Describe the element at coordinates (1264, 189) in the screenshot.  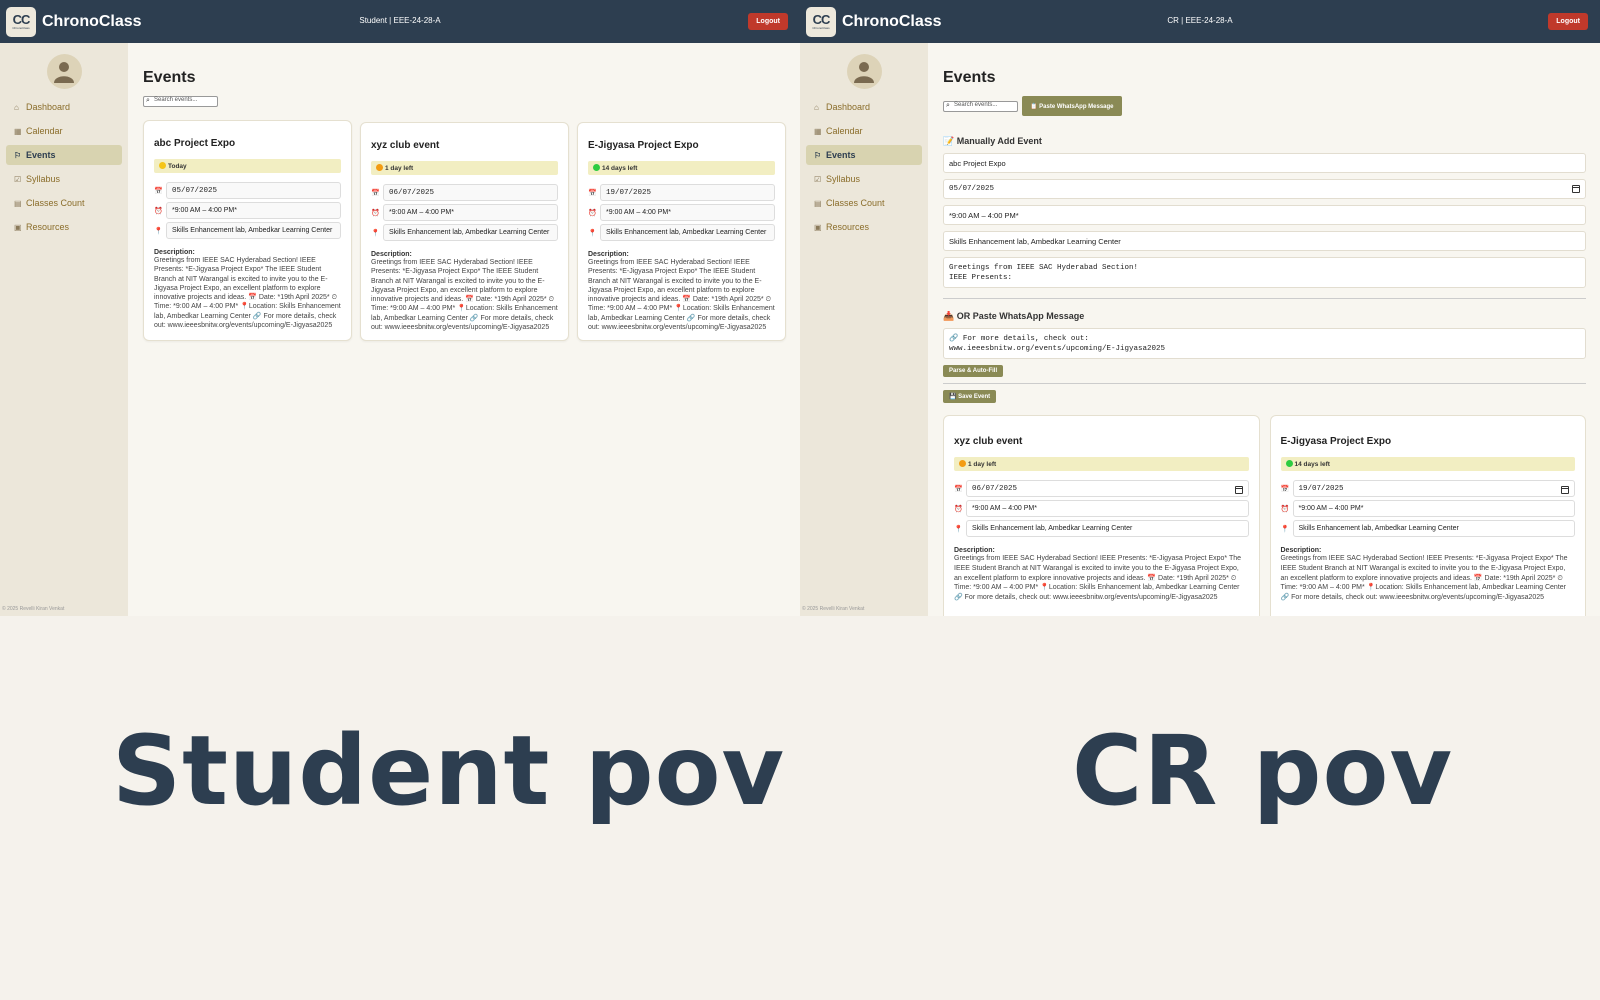
I see `event-date-input: 05/07/2025` at that location.